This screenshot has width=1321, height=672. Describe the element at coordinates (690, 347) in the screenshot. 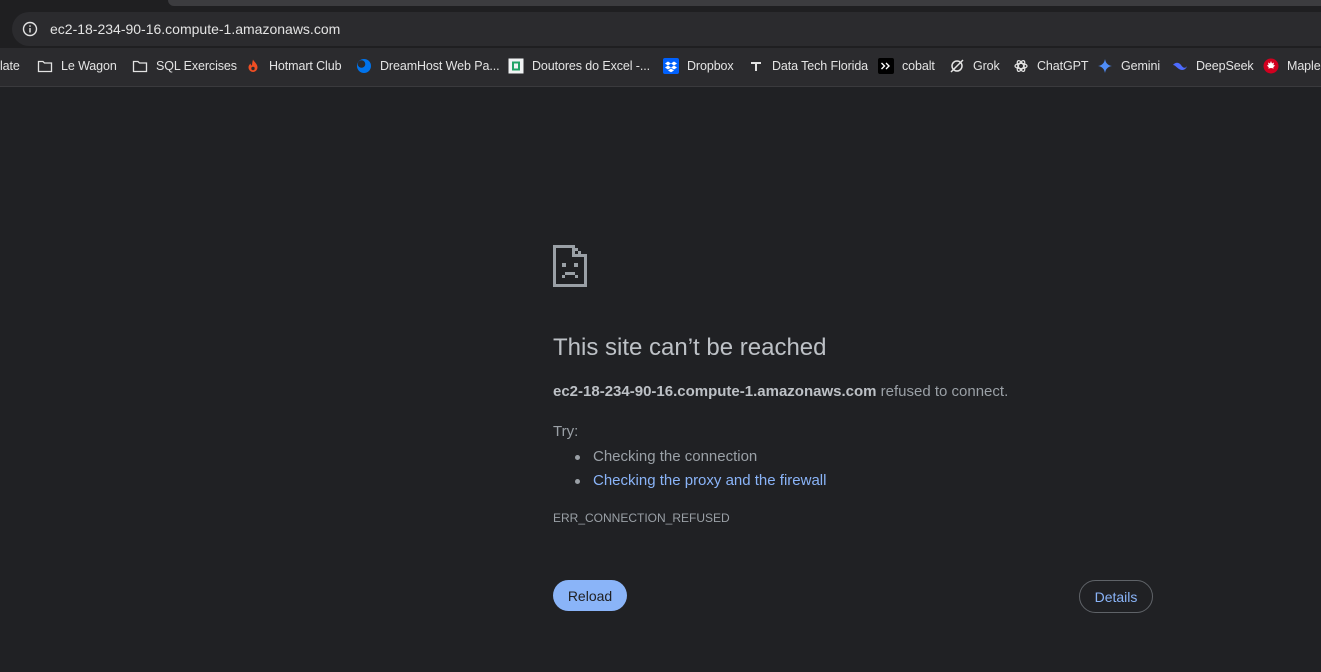

I see `page-title: This site can’t be reached` at that location.